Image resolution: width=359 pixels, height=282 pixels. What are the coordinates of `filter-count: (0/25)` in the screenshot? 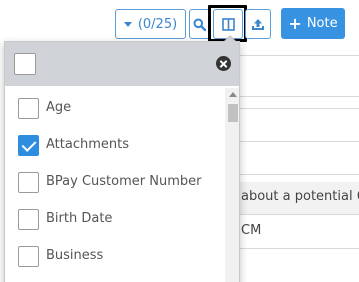 It's located at (157, 24).